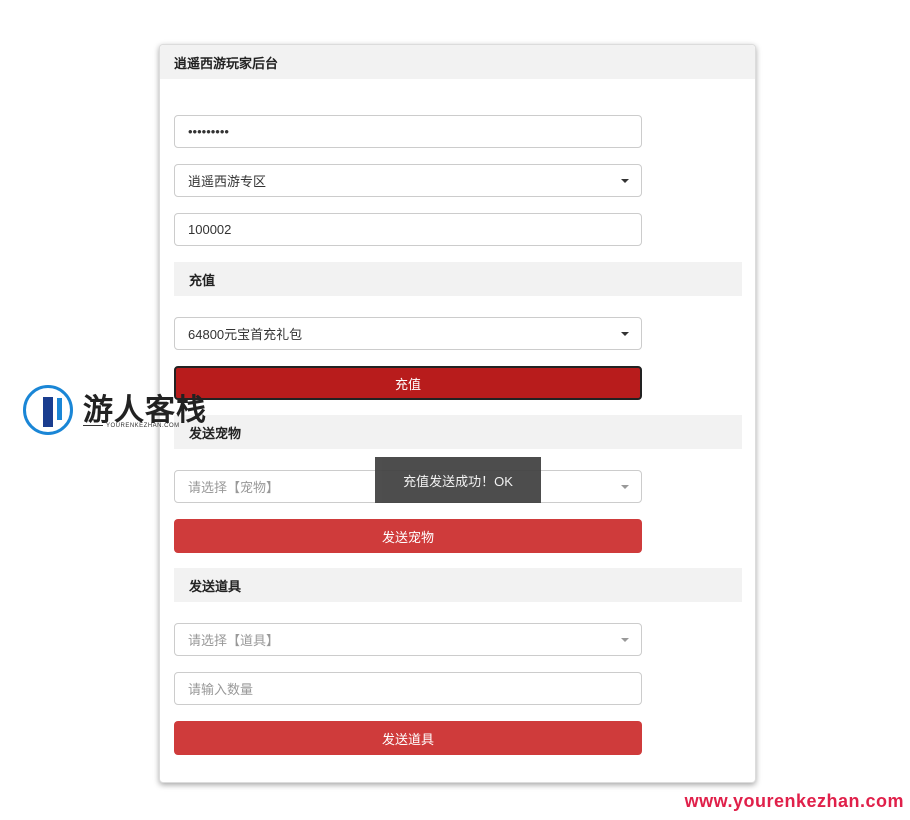 The height and width of the screenshot is (820, 910). I want to click on recharge-package-select: 64800元宝首充礼包, so click(408, 333).